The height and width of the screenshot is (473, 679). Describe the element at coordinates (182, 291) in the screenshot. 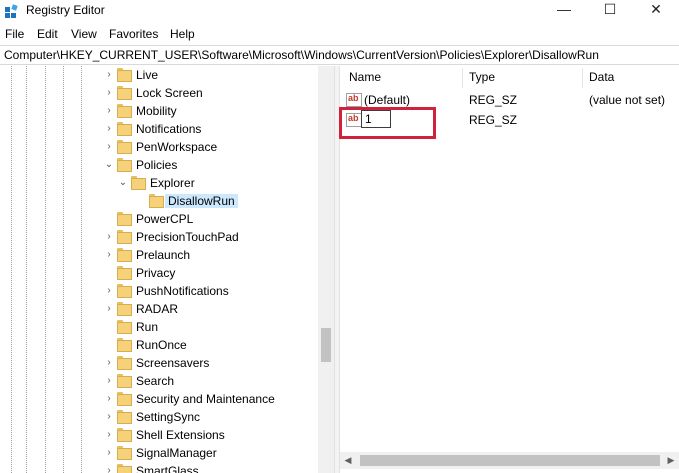

I see `tree-item-label: PushNotifications` at that location.